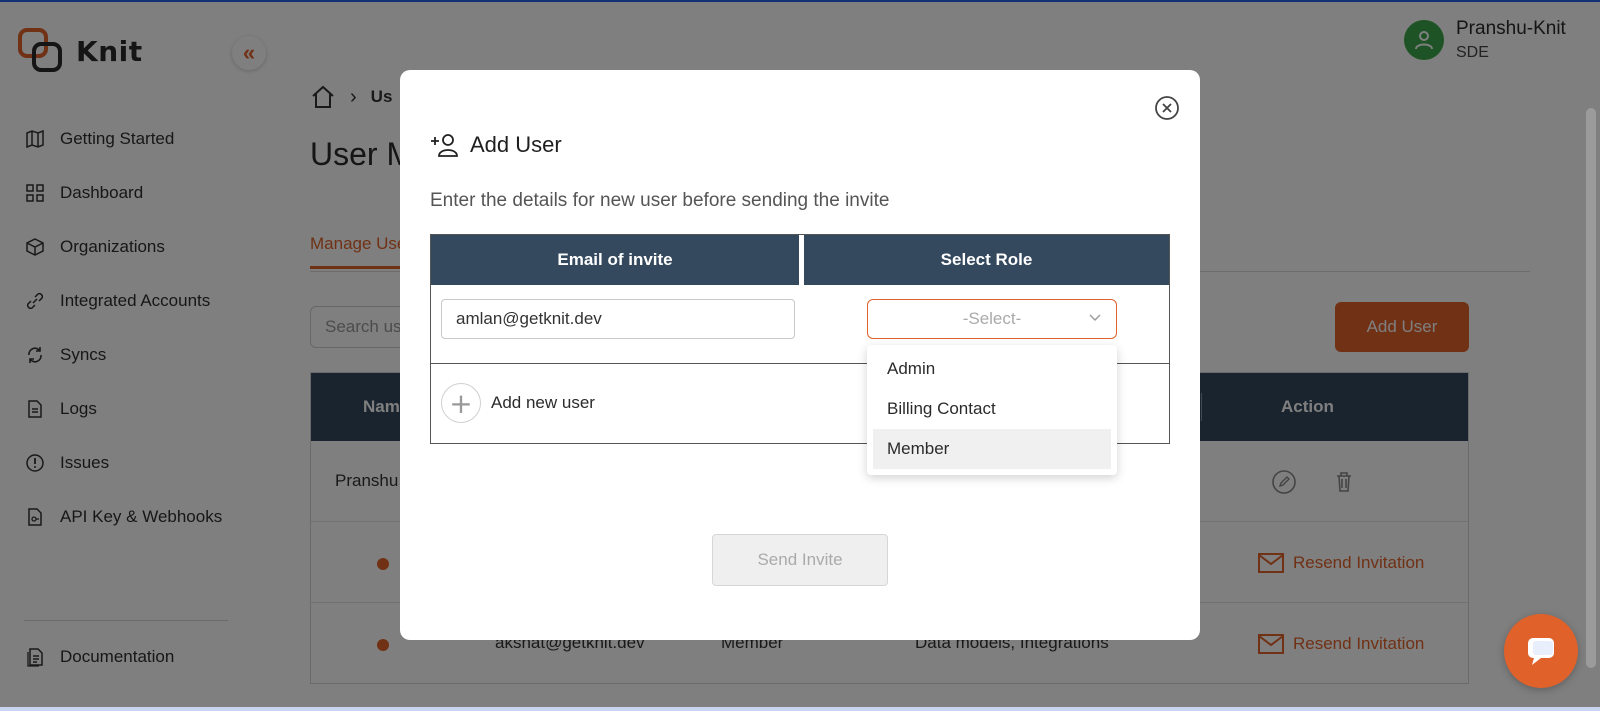 The width and height of the screenshot is (1600, 711). Describe the element at coordinates (800, 560) in the screenshot. I see `send-invite-button: Send Invite` at that location.